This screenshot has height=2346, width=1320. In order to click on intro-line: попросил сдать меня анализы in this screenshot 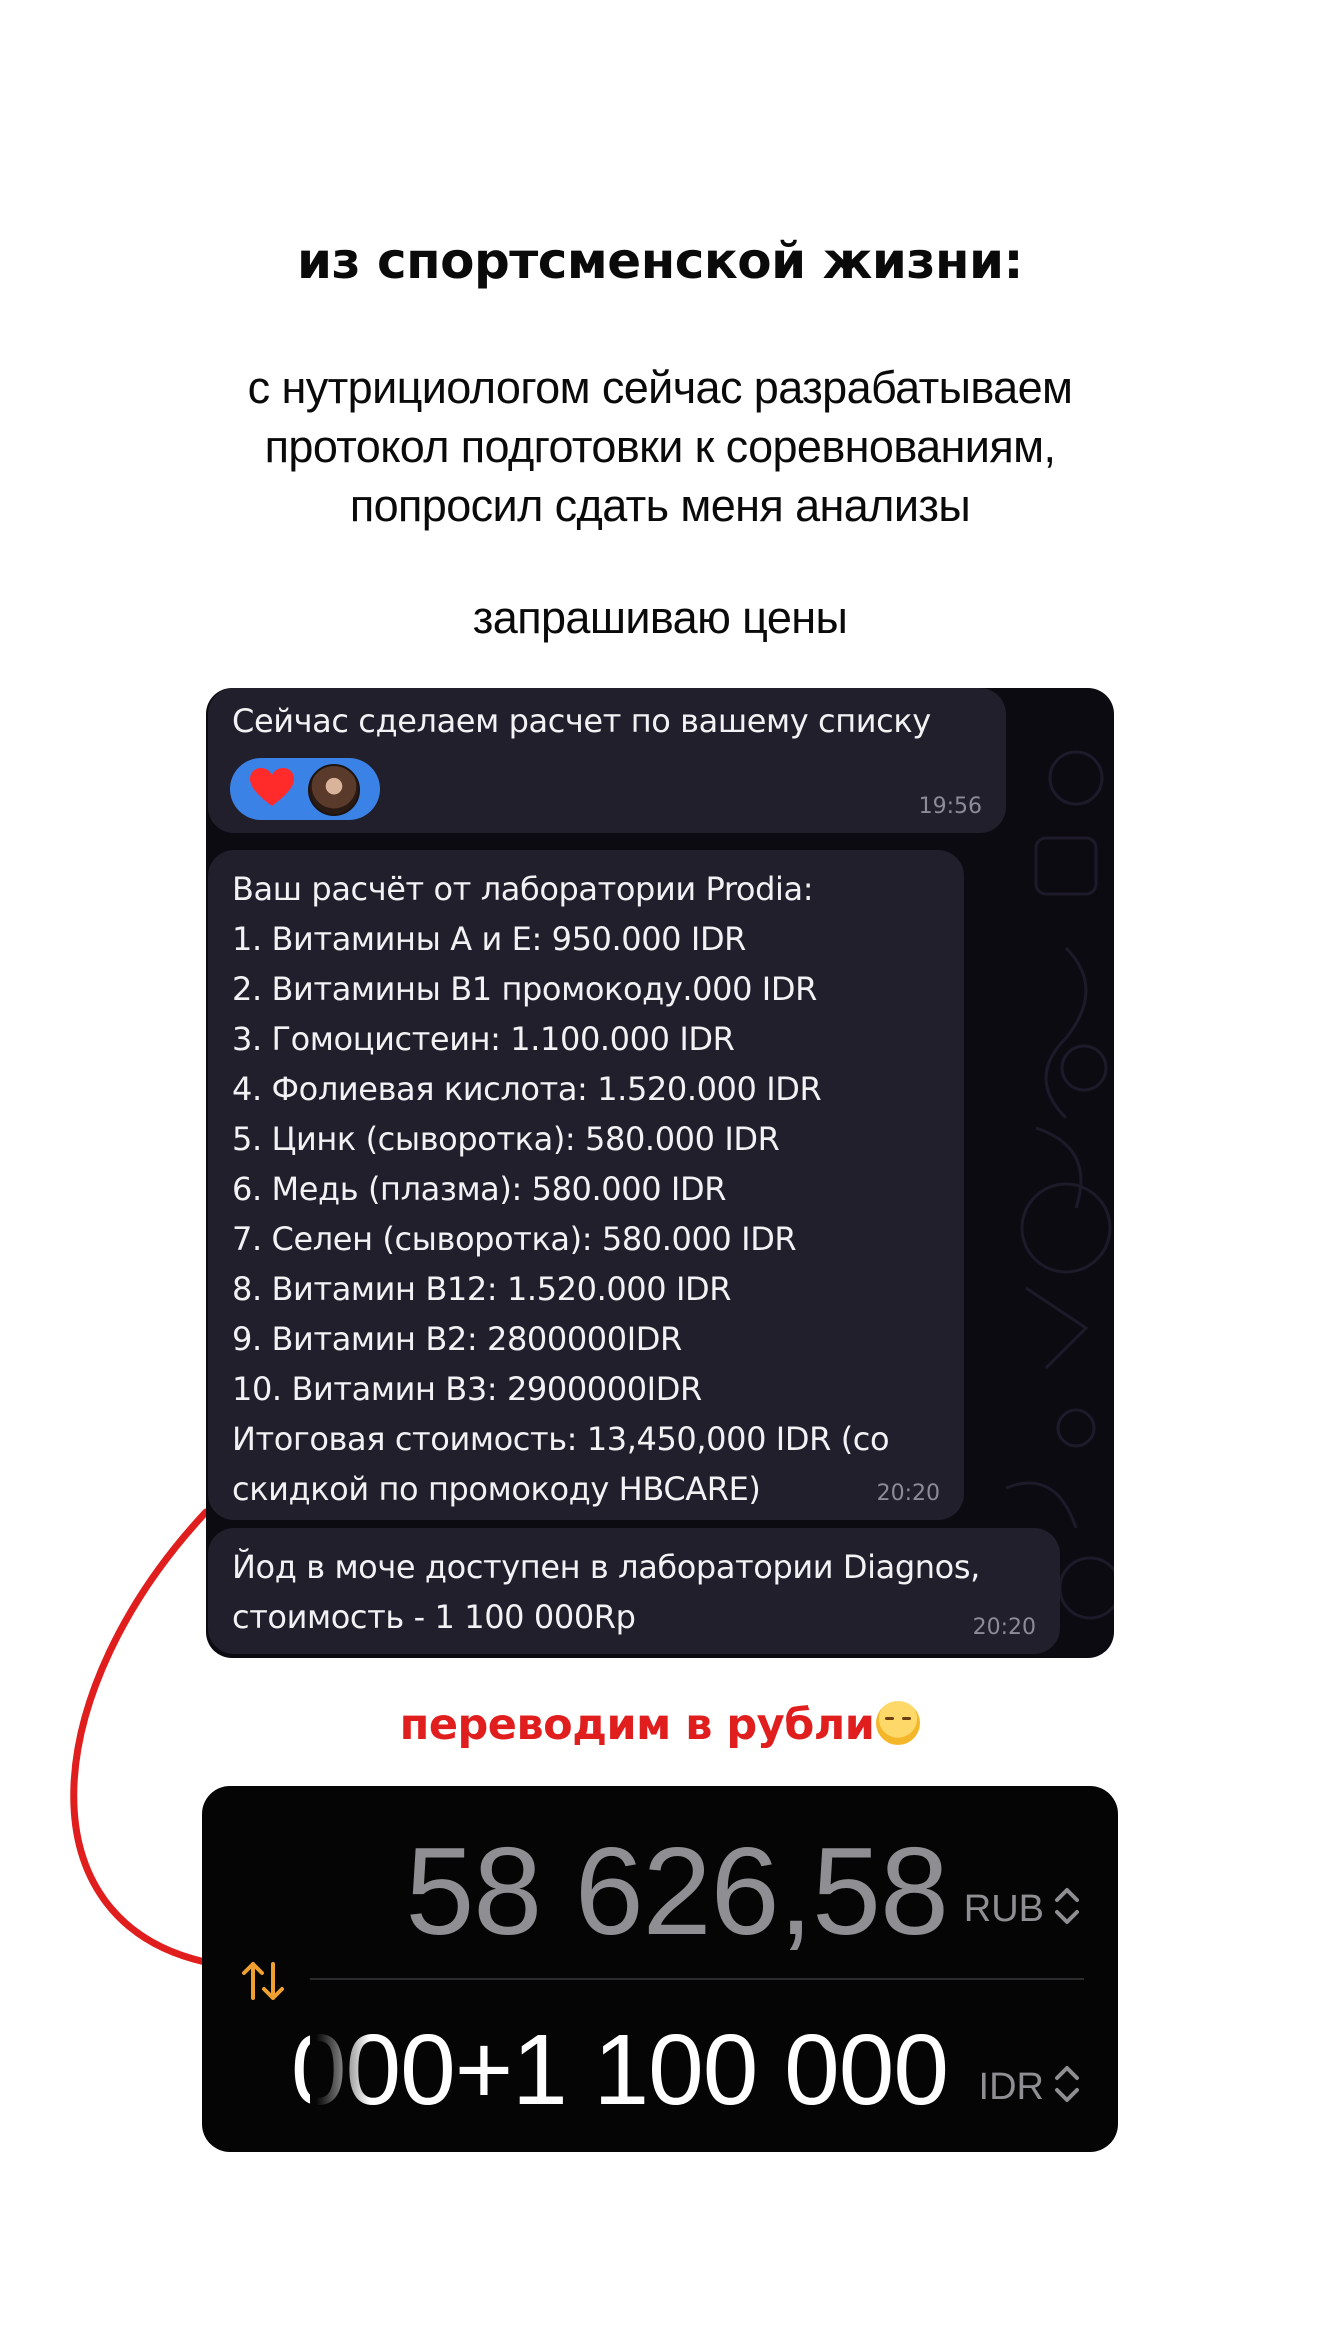, I will do `click(660, 505)`.